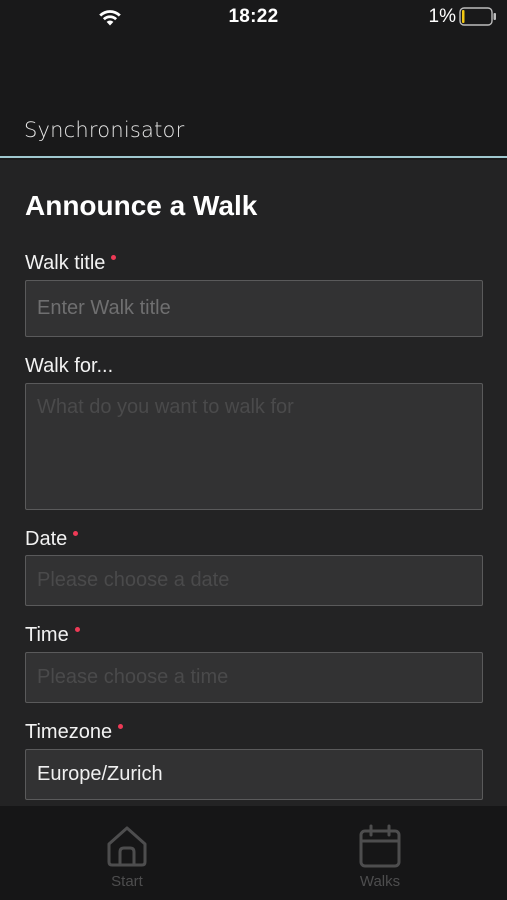 The image size is (507, 900). What do you see at coordinates (254, 774) in the screenshot?
I see `timezone-select: Europe/Zurich` at bounding box center [254, 774].